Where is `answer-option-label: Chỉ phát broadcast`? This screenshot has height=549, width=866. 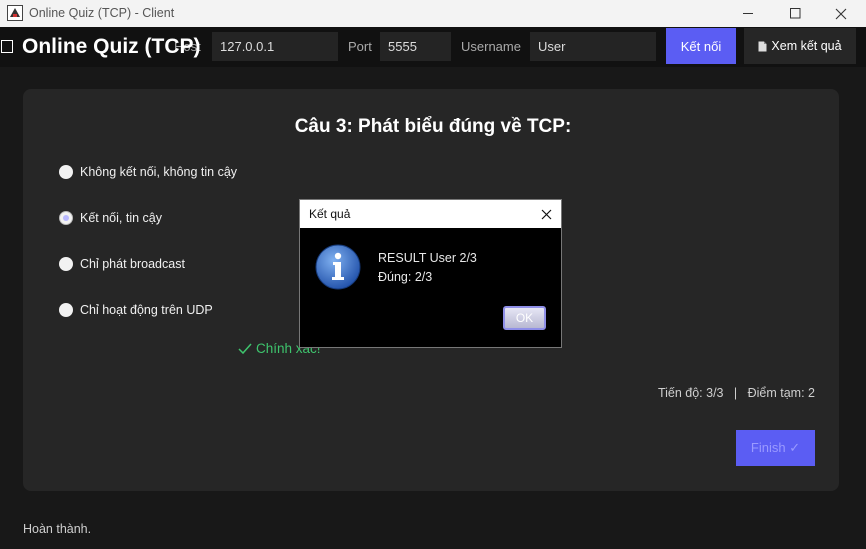 answer-option-label: Chỉ phát broadcast is located at coordinates (132, 264).